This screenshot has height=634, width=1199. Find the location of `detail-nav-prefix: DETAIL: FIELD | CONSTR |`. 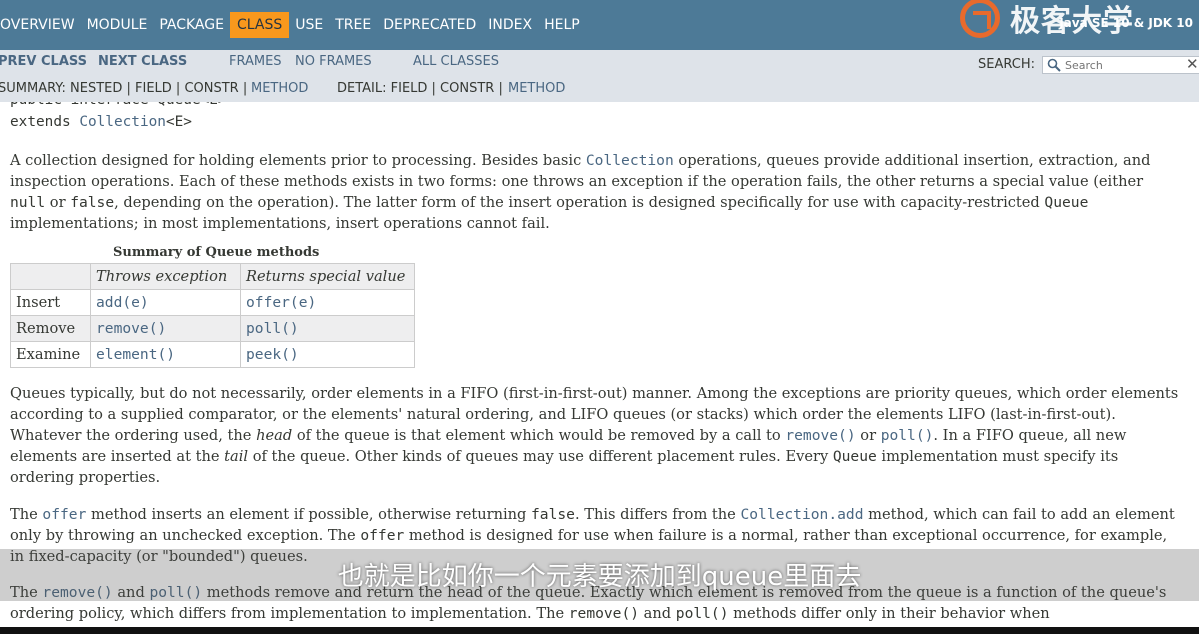

detail-nav-prefix: DETAIL: FIELD | CONSTR | is located at coordinates (420, 88).